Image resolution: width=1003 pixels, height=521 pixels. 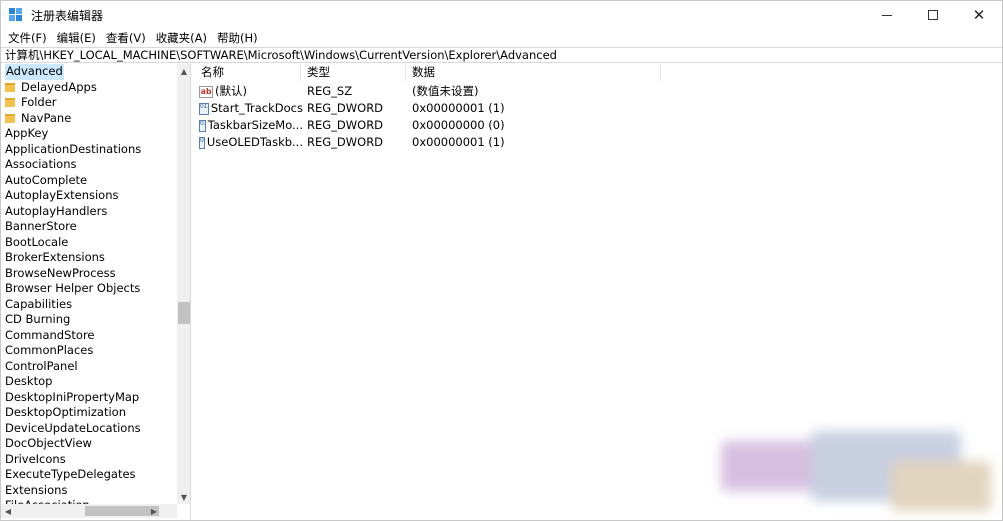 What do you see at coordinates (183, 497) in the screenshot?
I see `scroll-down-icon: ▼` at bounding box center [183, 497].